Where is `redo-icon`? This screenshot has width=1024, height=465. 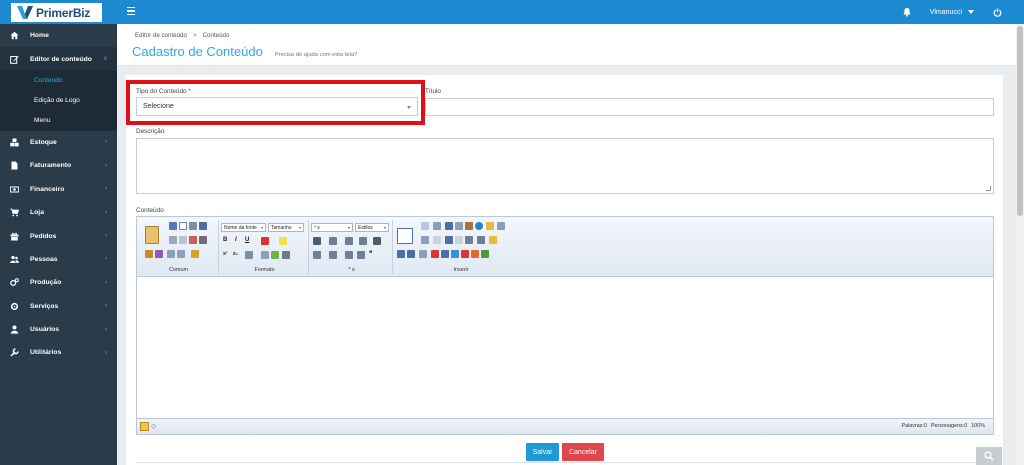 redo-icon is located at coordinates (181, 254).